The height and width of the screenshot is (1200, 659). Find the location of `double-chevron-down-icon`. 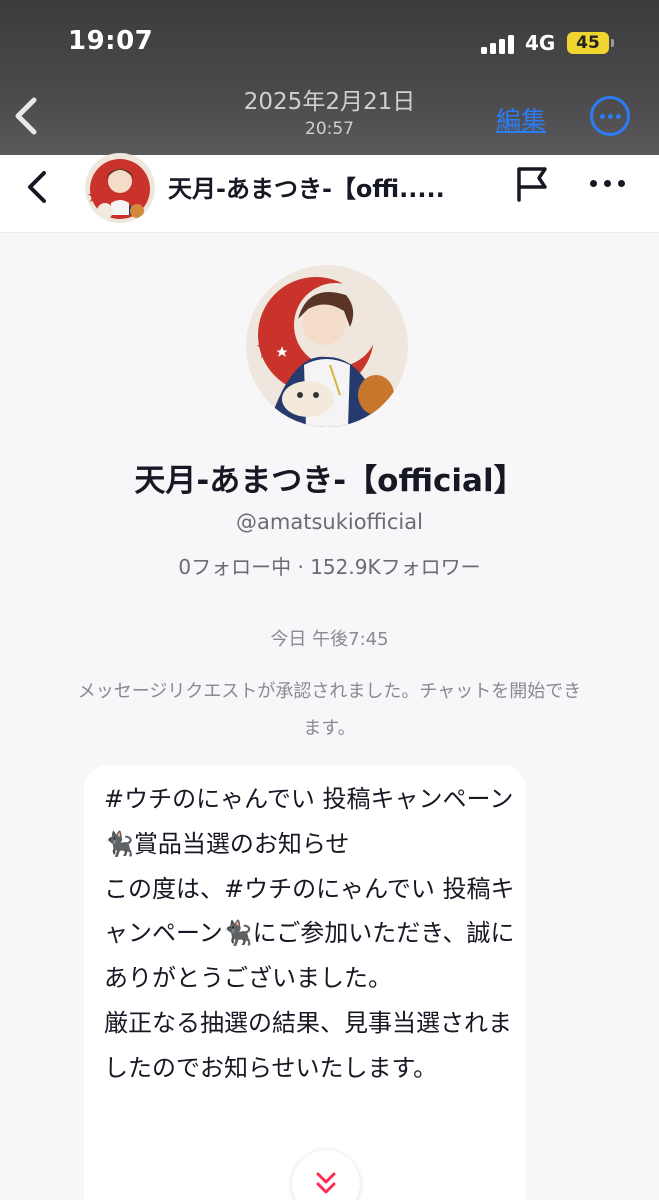

double-chevron-down-icon is located at coordinates (326, 1183).